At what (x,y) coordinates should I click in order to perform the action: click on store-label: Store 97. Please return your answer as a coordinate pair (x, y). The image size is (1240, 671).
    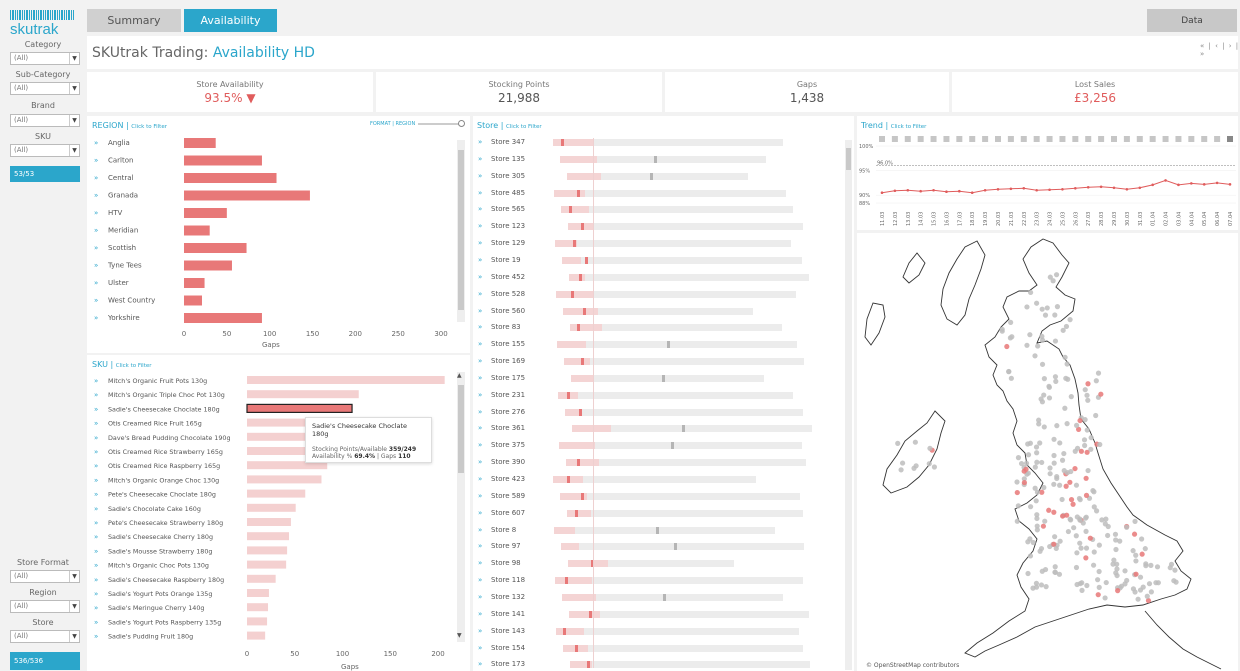
    Looking at the image, I should click on (506, 546).